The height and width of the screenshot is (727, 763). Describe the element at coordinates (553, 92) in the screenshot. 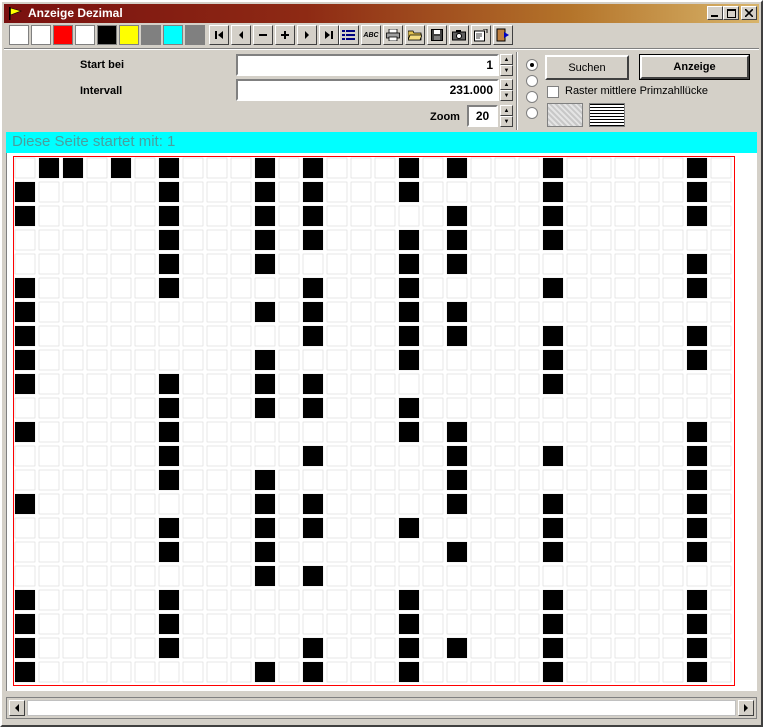

I see `raster-checkbox` at that location.